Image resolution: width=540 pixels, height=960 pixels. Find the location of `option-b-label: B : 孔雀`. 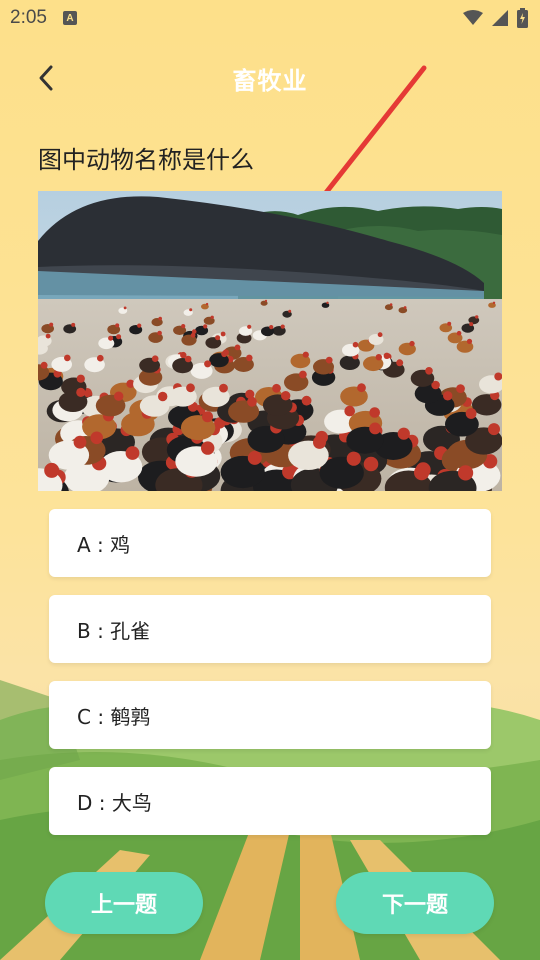

option-b-label: B : 孔雀 is located at coordinates (114, 630).